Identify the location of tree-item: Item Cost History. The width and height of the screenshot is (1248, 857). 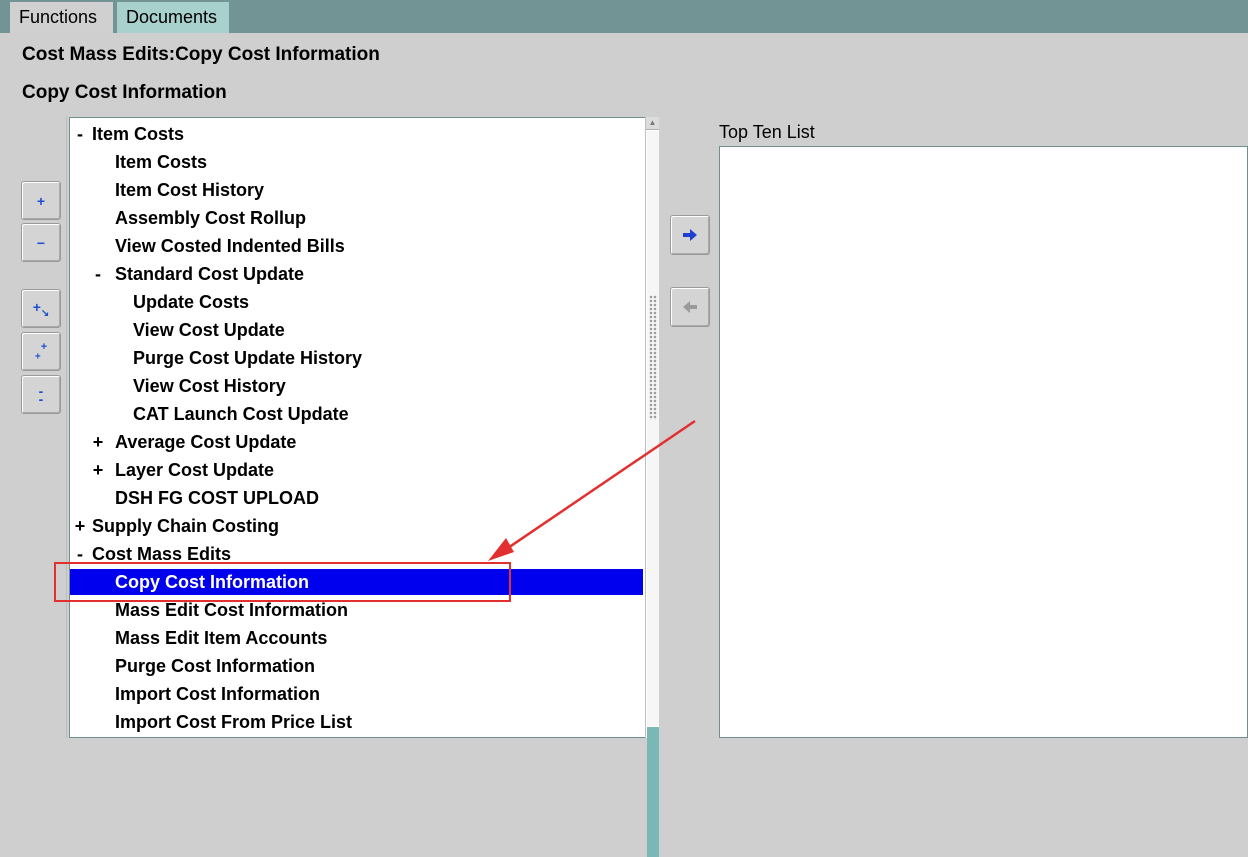
(356, 190).